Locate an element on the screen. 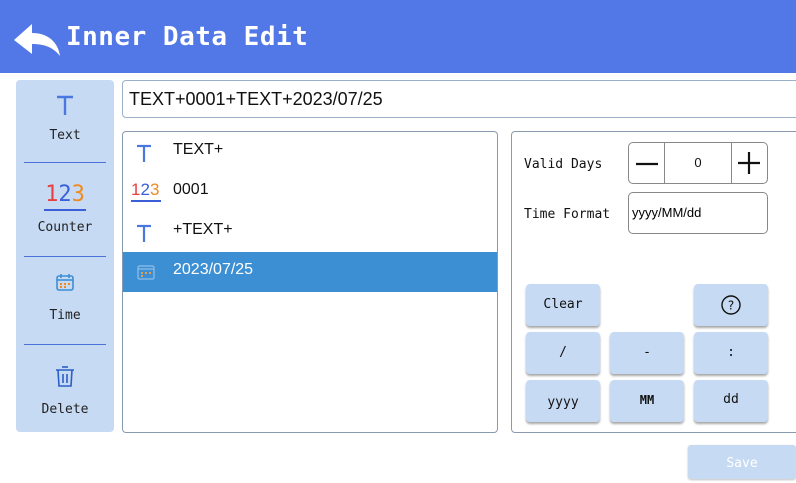 The height and width of the screenshot is (483, 796). time-tool-label: Time is located at coordinates (65, 315).